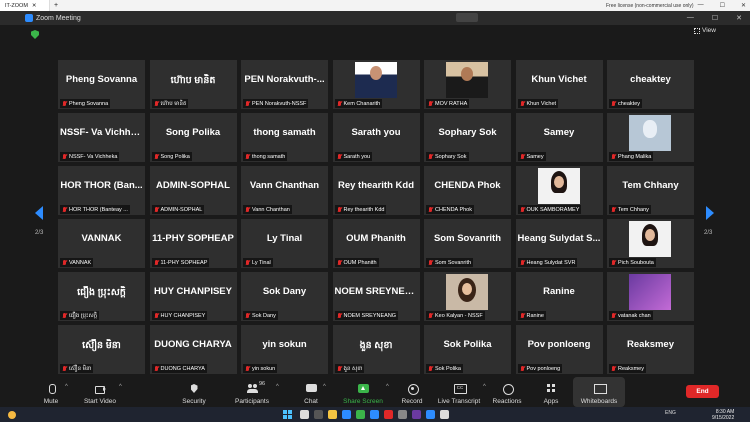 The height and width of the screenshot is (422, 750). Describe the element at coordinates (100, 392) in the screenshot. I see `start-video-button: Start Video` at that location.